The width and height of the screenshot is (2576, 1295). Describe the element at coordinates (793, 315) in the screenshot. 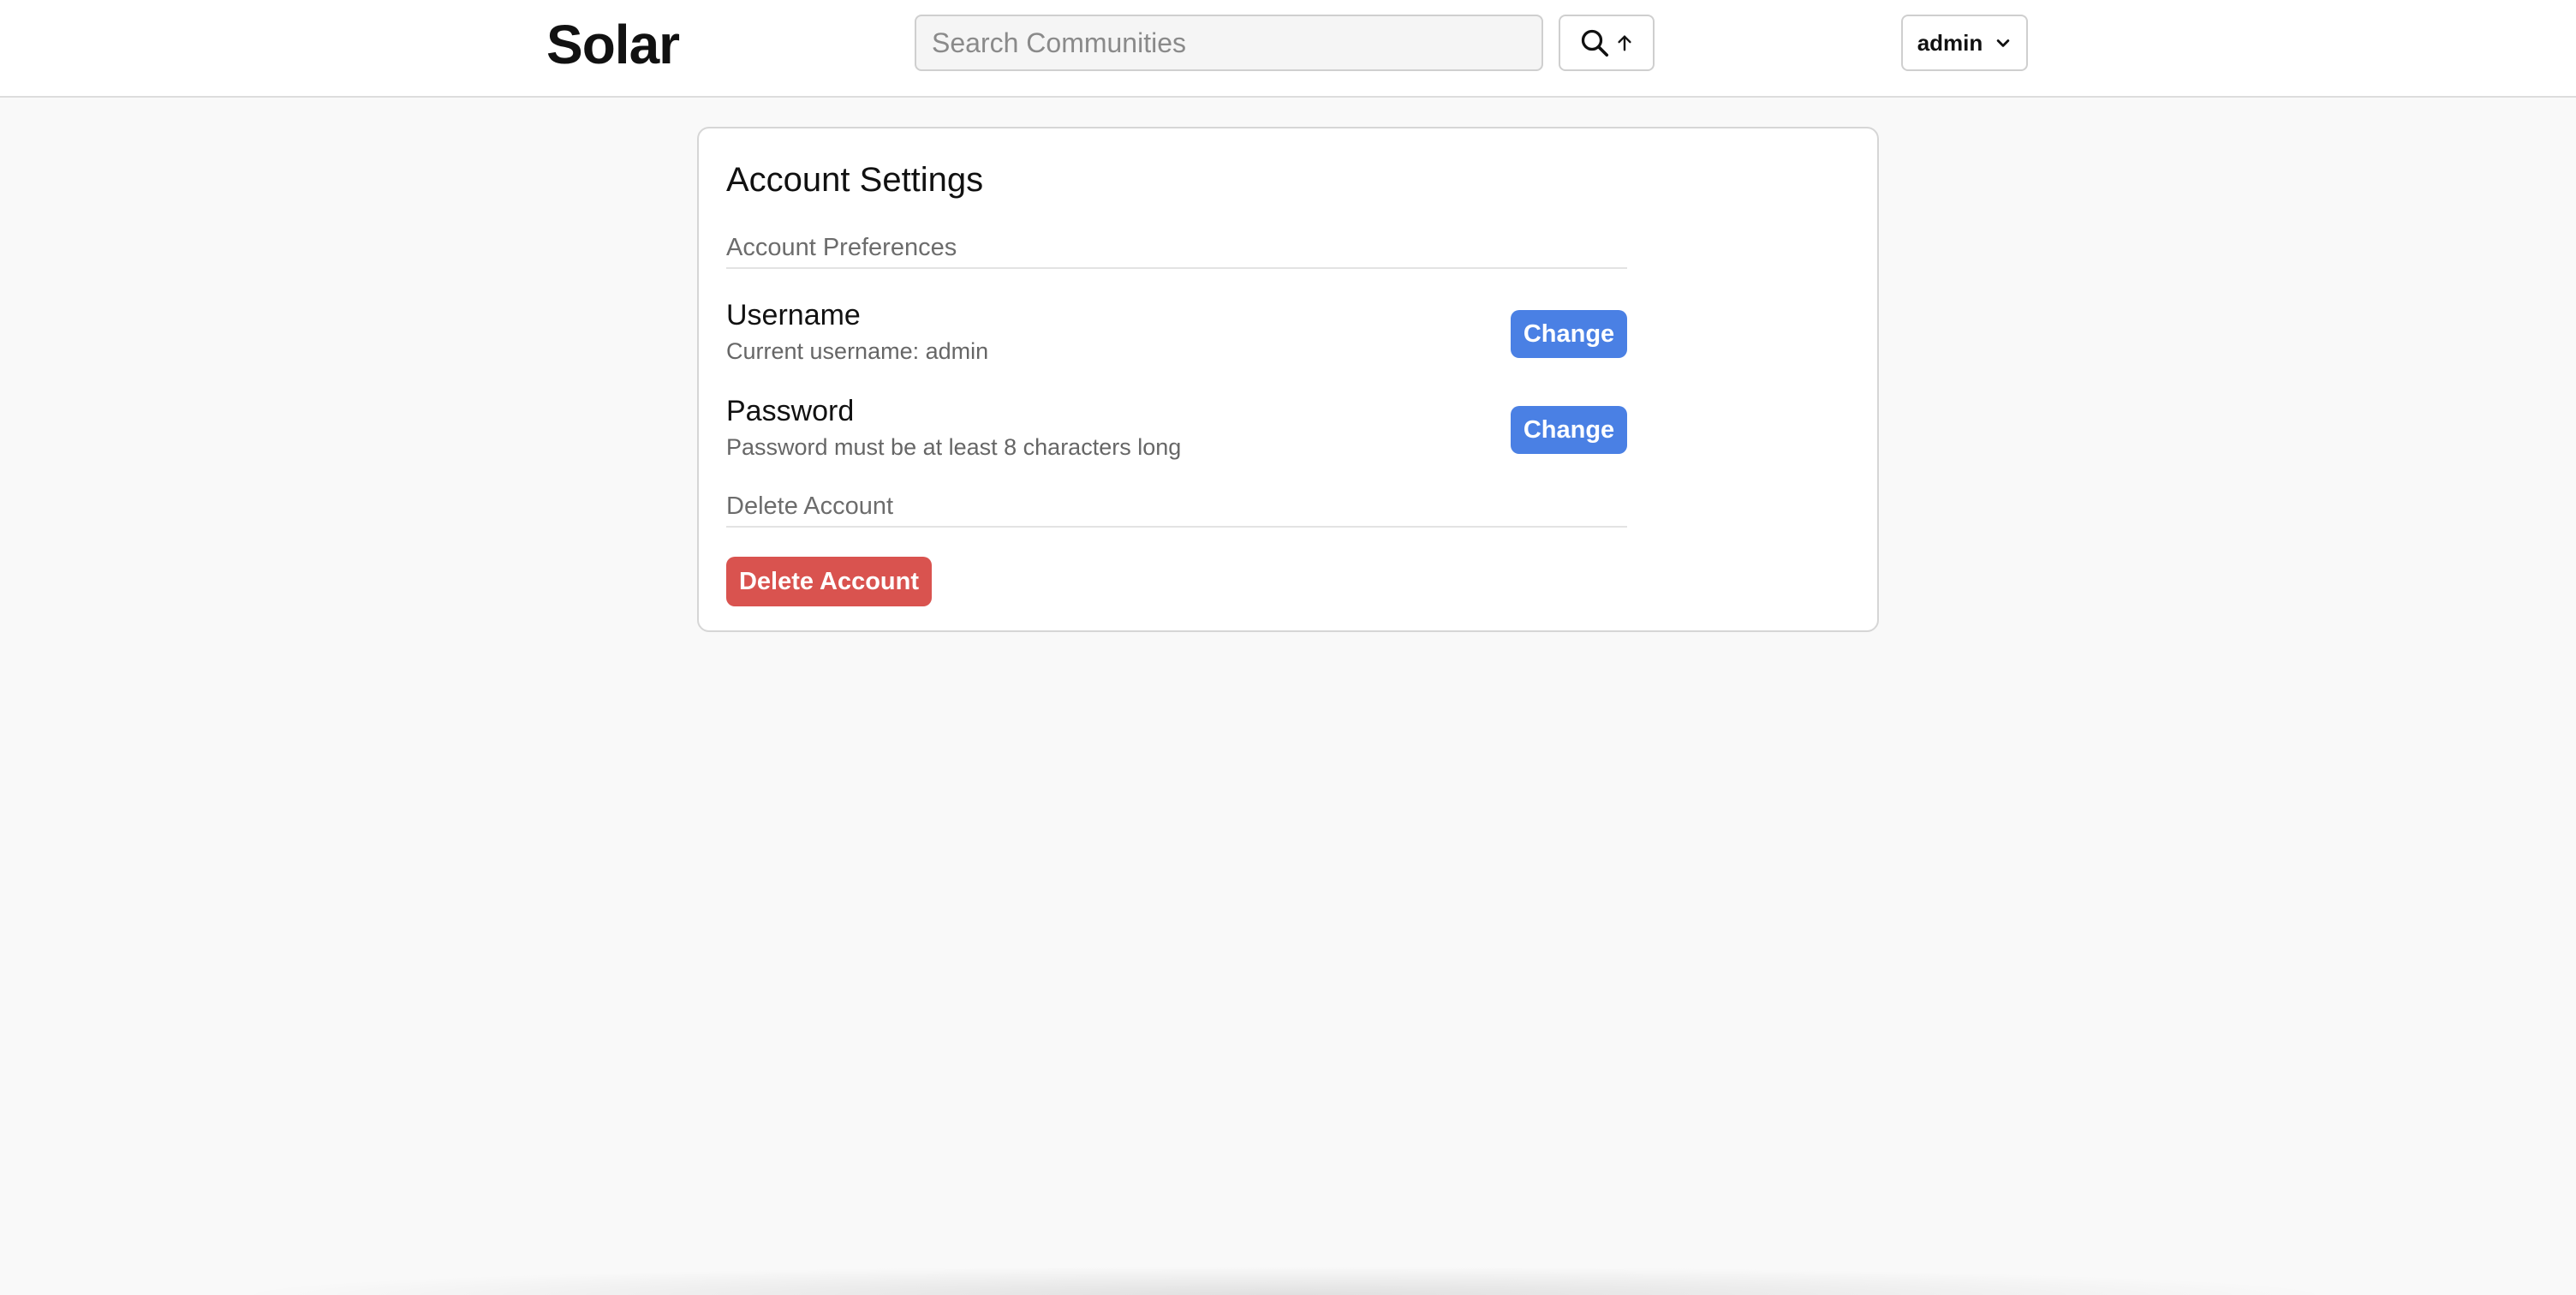

I see `username-setting-title: Username` at that location.